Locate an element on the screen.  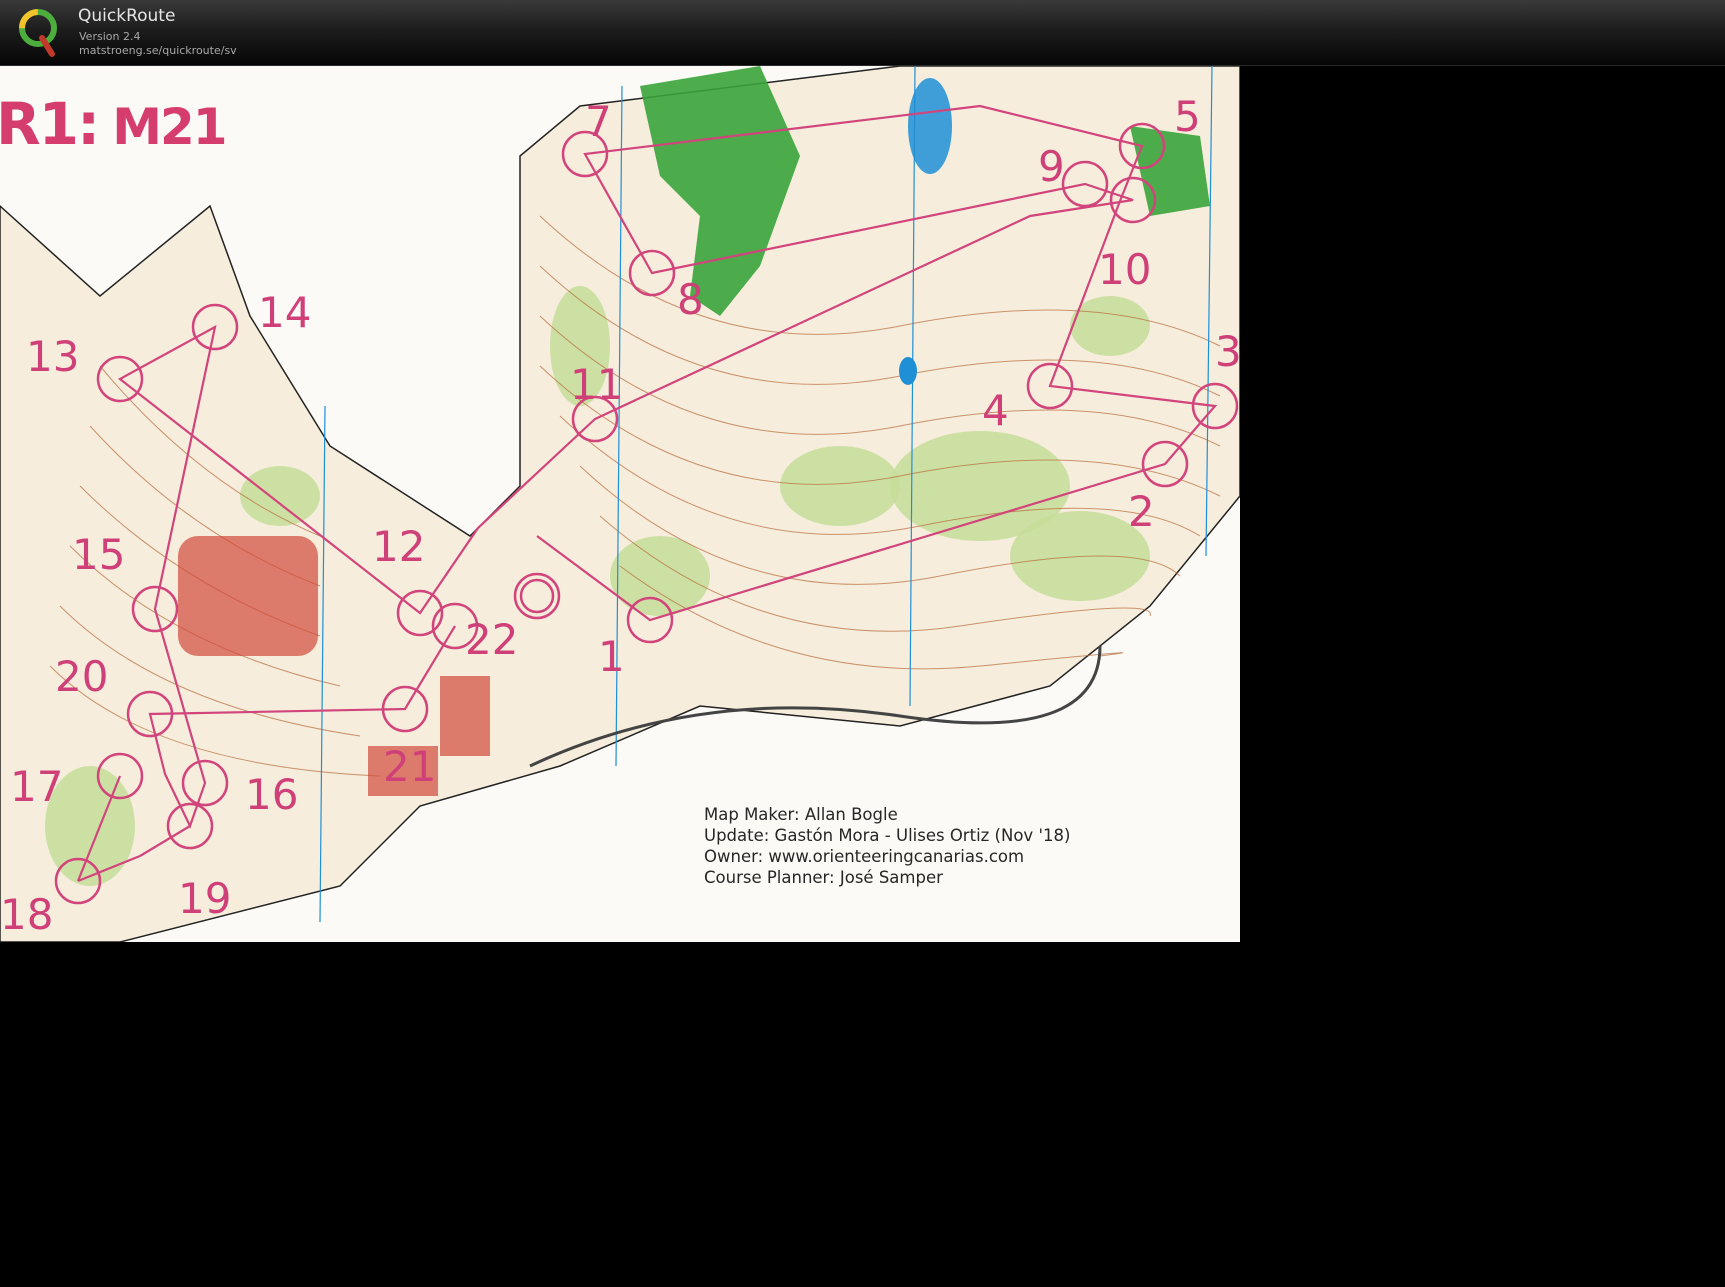
control-number: 18 is located at coordinates (27, 914).